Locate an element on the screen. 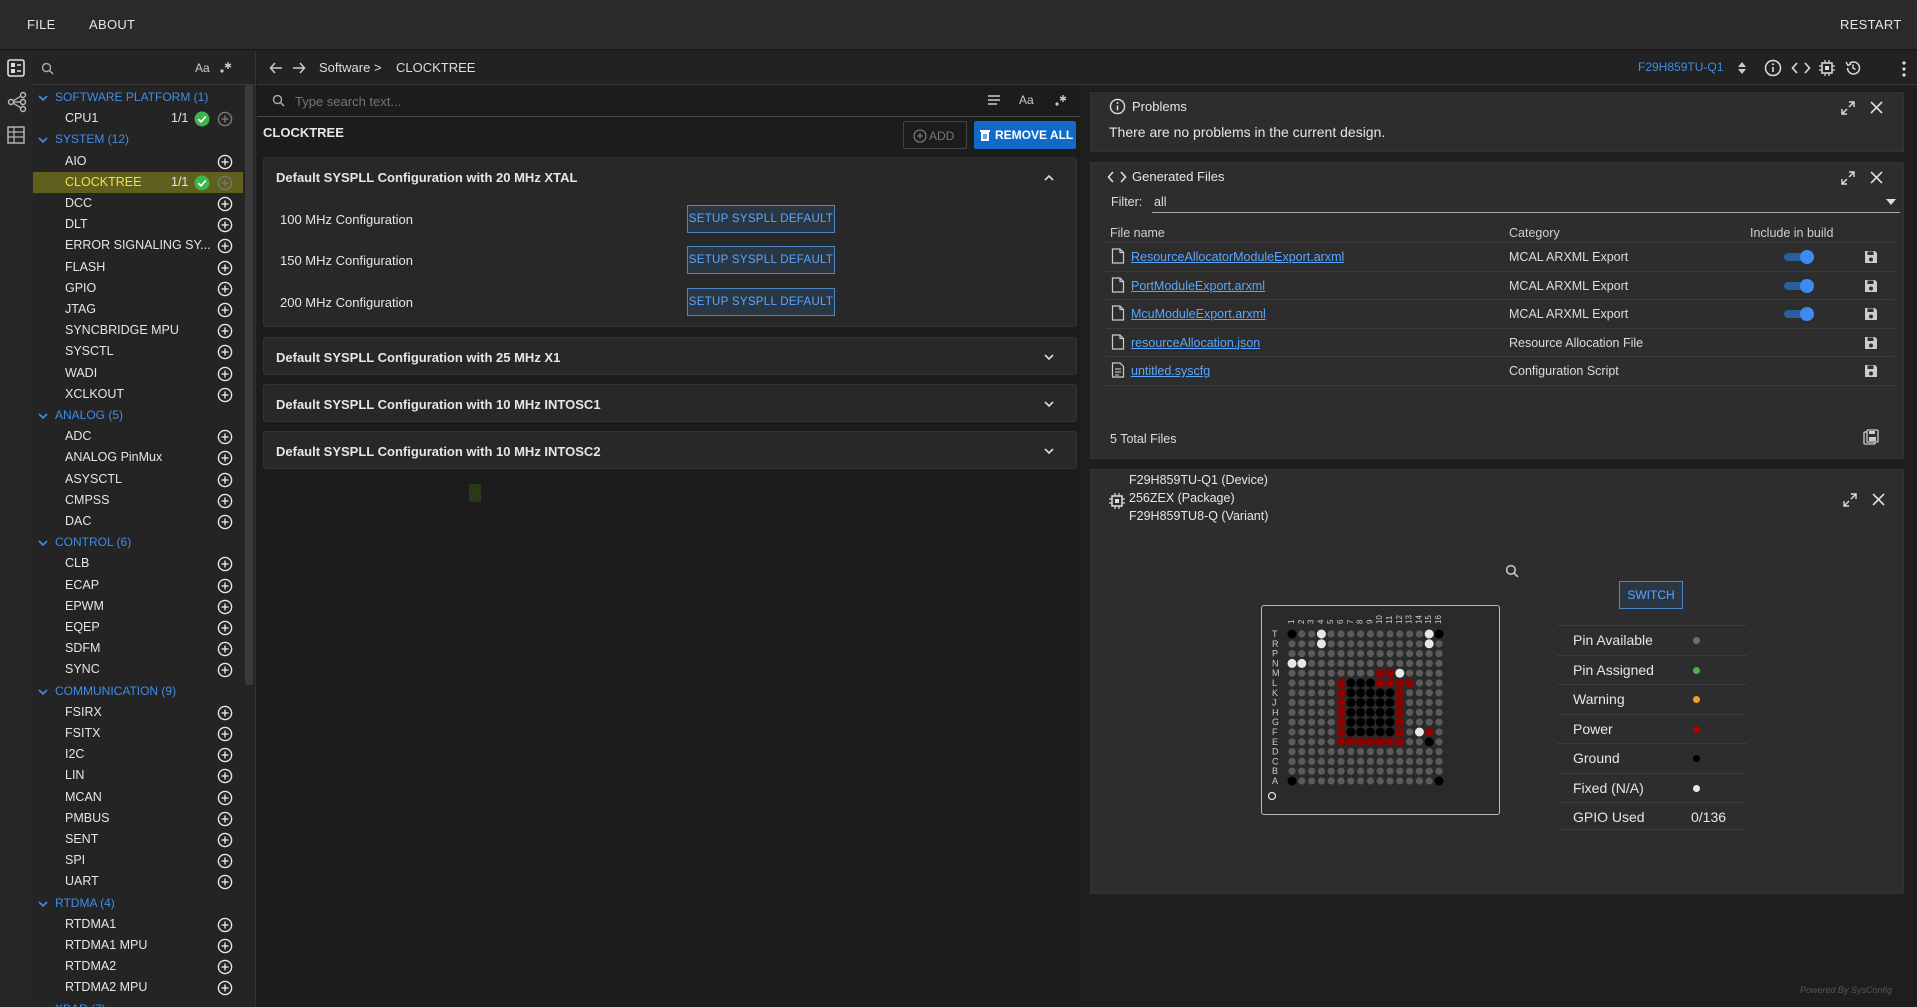 The width and height of the screenshot is (1917, 1007). pin-K10 is located at coordinates (1380, 693).